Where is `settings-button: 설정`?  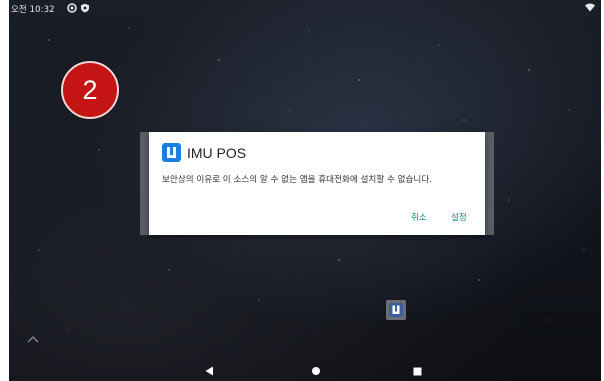 settings-button: 설정 is located at coordinates (459, 217).